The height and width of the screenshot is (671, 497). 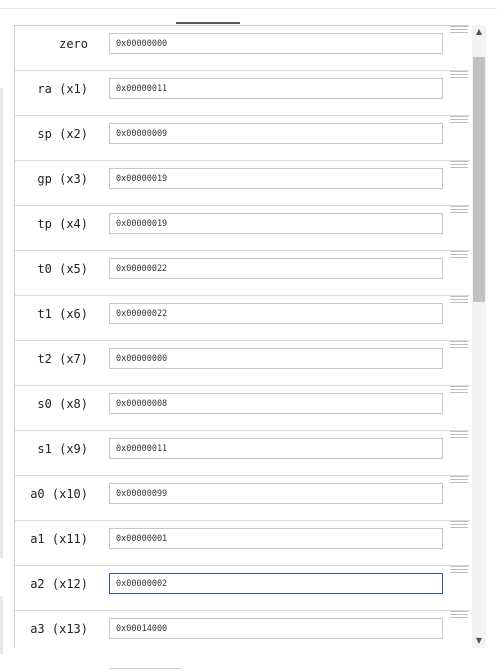 I want to click on register-row: sp (x2), so click(x=242, y=138).